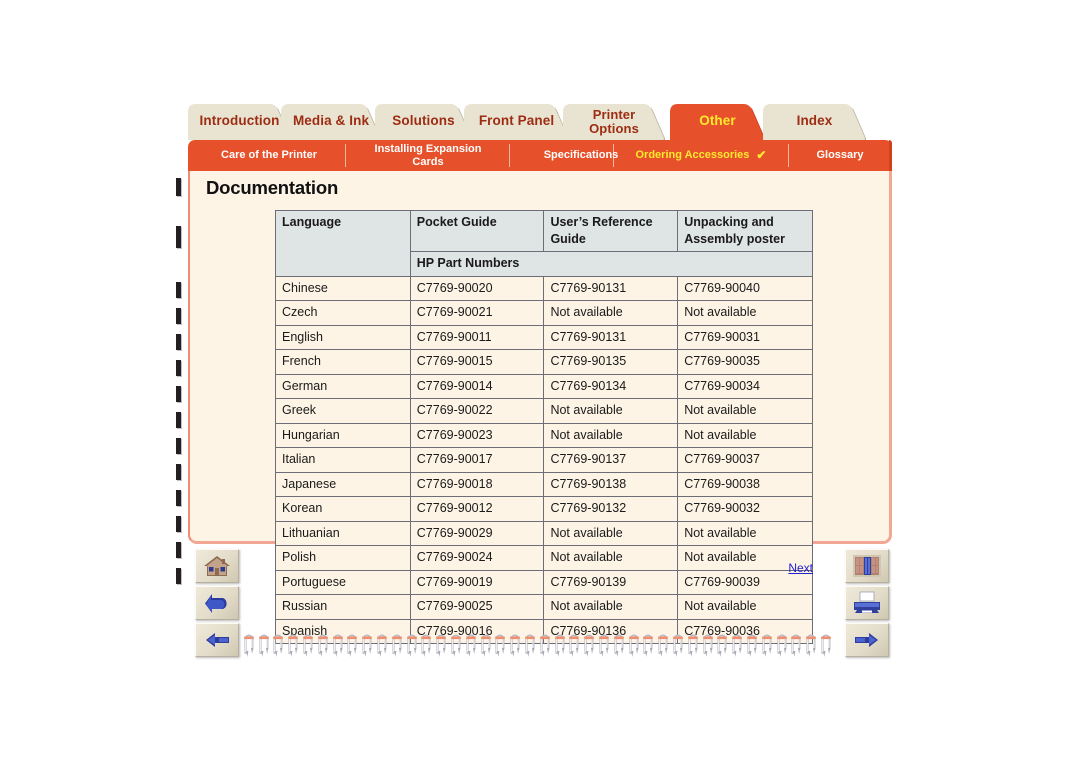 The height and width of the screenshot is (763, 1080). What do you see at coordinates (611, 362) in the screenshot?
I see `cell-users-reference-guide: C7769-90135` at bounding box center [611, 362].